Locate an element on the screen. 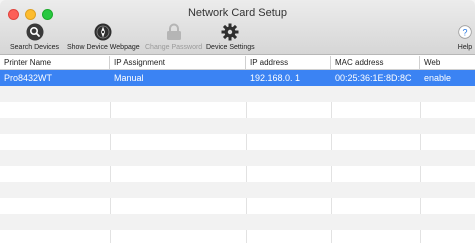 The height and width of the screenshot is (243, 475). web-cell: enable is located at coordinates (438, 78).